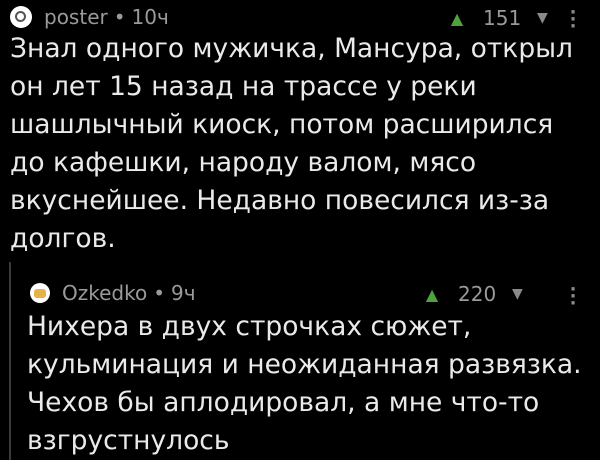  What do you see at coordinates (477, 294) in the screenshot?
I see `vote-count: 220` at bounding box center [477, 294].